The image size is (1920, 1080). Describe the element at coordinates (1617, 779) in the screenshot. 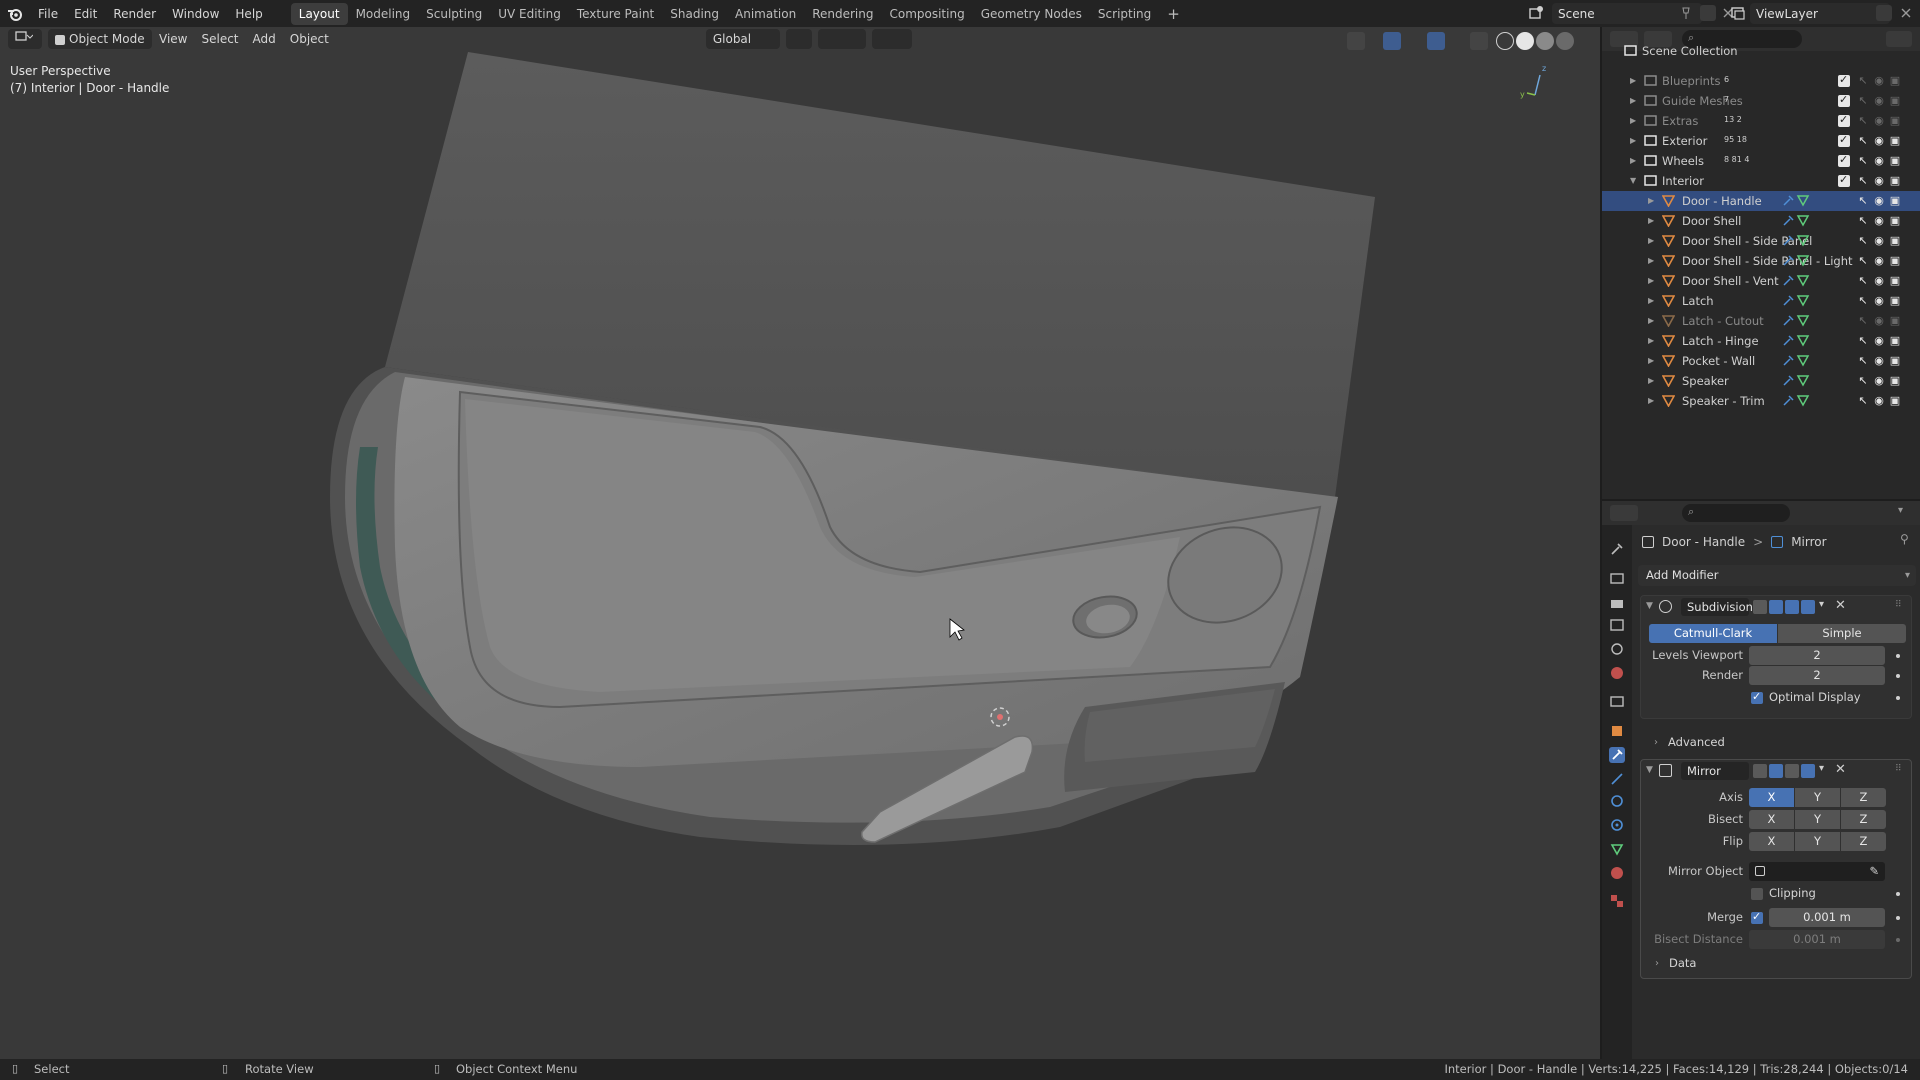

I see `particles-tab-icon` at that location.